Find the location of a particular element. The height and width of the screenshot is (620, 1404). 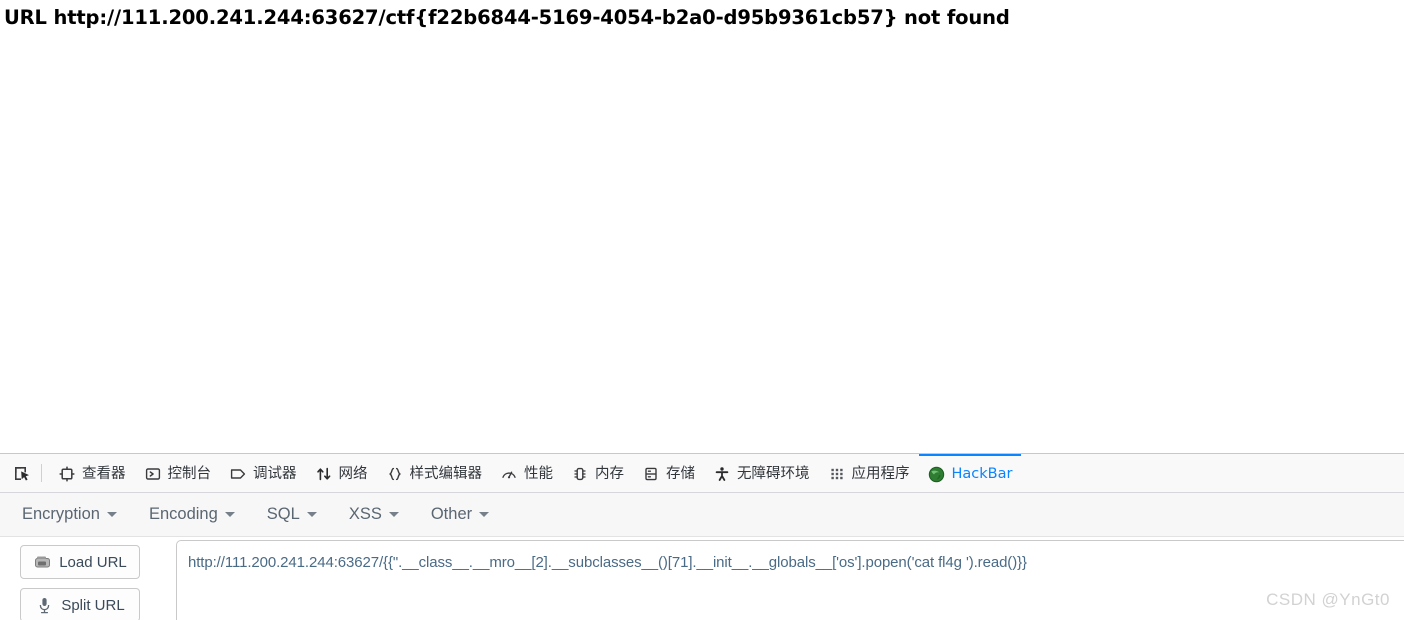

accessibility-icon is located at coordinates (722, 474).